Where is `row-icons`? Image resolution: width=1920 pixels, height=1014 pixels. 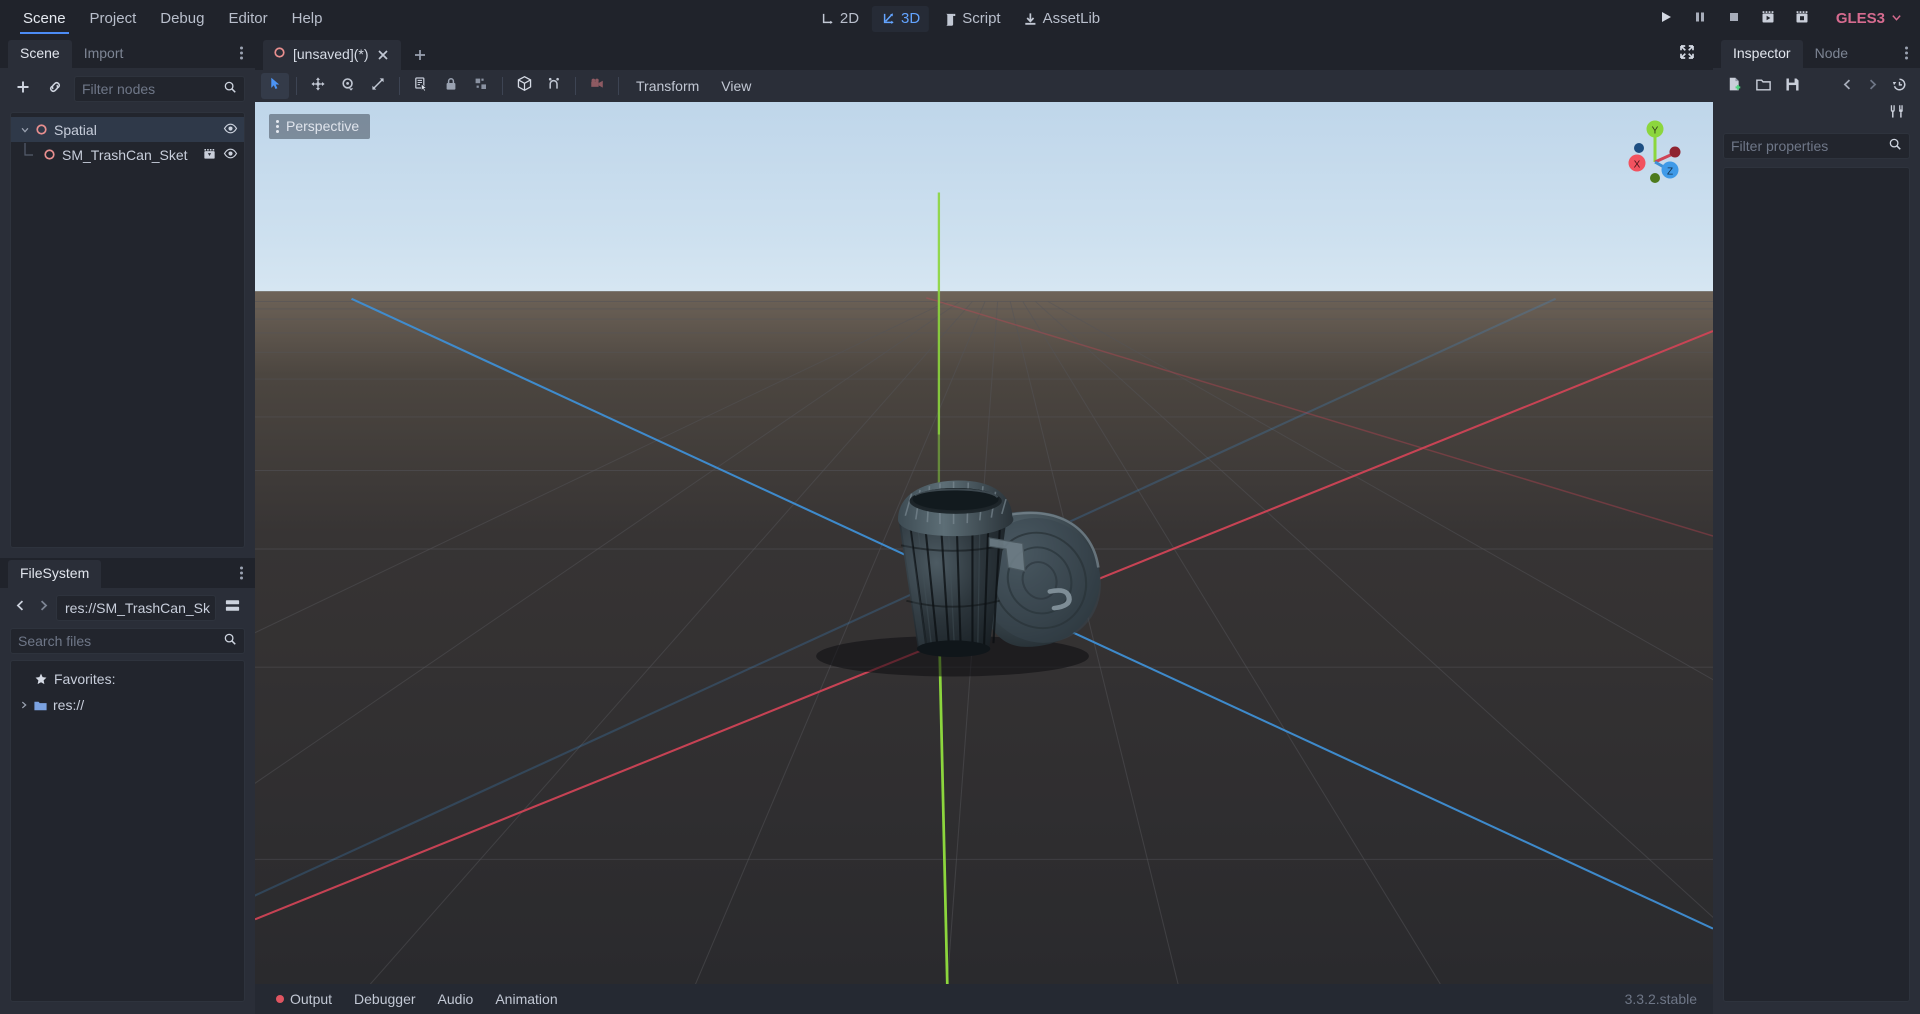
row-icons is located at coordinates (230, 130).